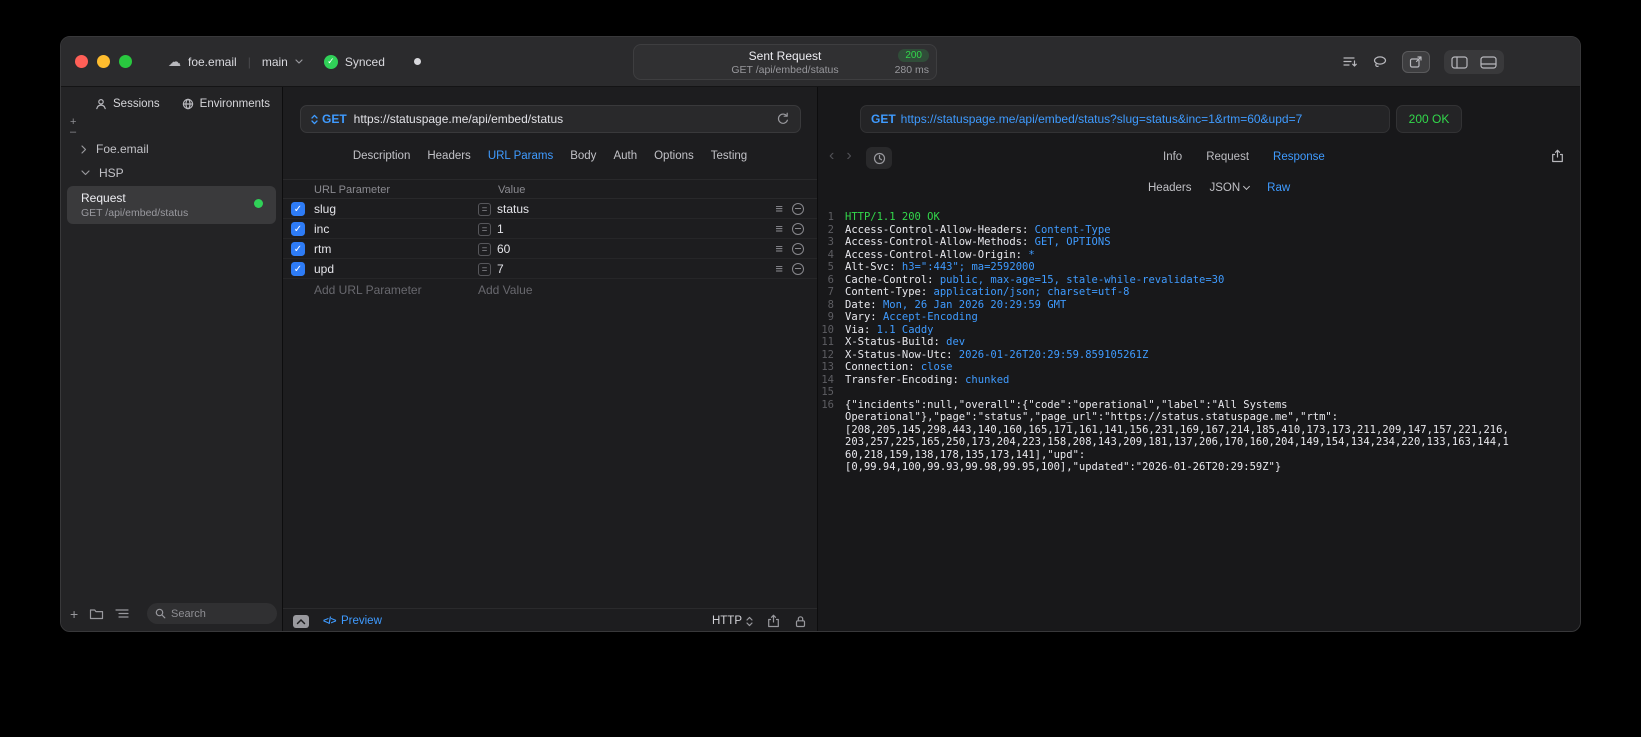 The width and height of the screenshot is (1641, 737). What do you see at coordinates (1299, 157) in the screenshot?
I see `tab-response: Response` at bounding box center [1299, 157].